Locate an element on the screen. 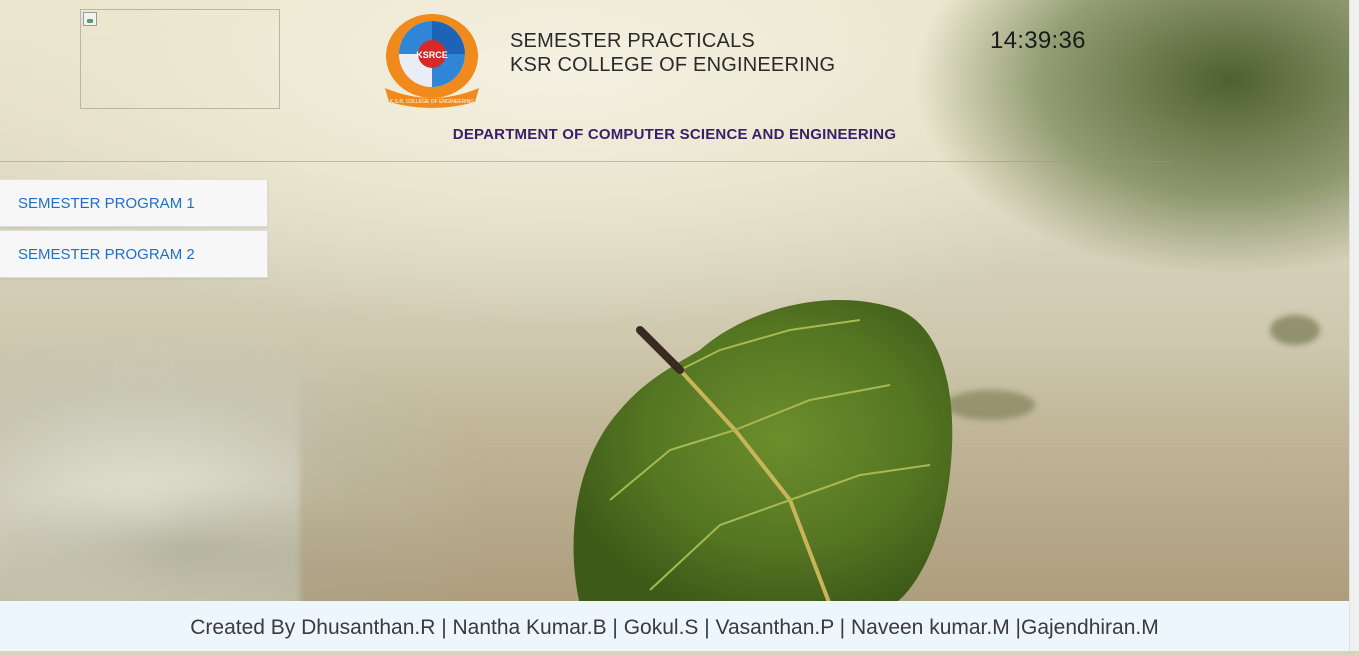 The height and width of the screenshot is (655, 1359). menu-item-label: SEMESTER PROGRAM 1 is located at coordinates (106, 203).